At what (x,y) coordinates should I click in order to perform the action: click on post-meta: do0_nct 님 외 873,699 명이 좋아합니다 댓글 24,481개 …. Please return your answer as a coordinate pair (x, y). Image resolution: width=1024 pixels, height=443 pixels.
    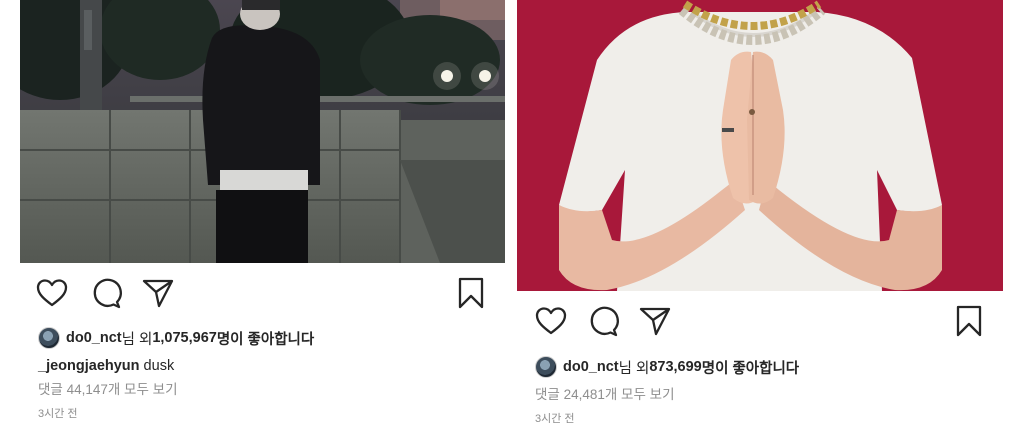
    Looking at the image, I should click on (764, 391).